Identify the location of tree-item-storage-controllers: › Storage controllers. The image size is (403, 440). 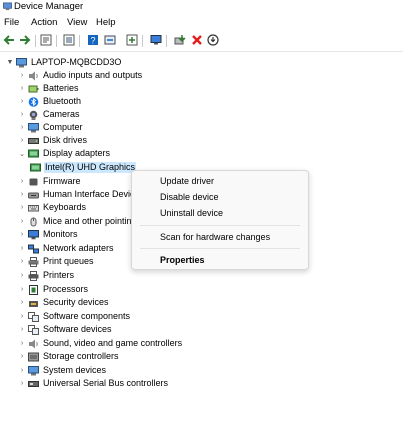
(69, 356).